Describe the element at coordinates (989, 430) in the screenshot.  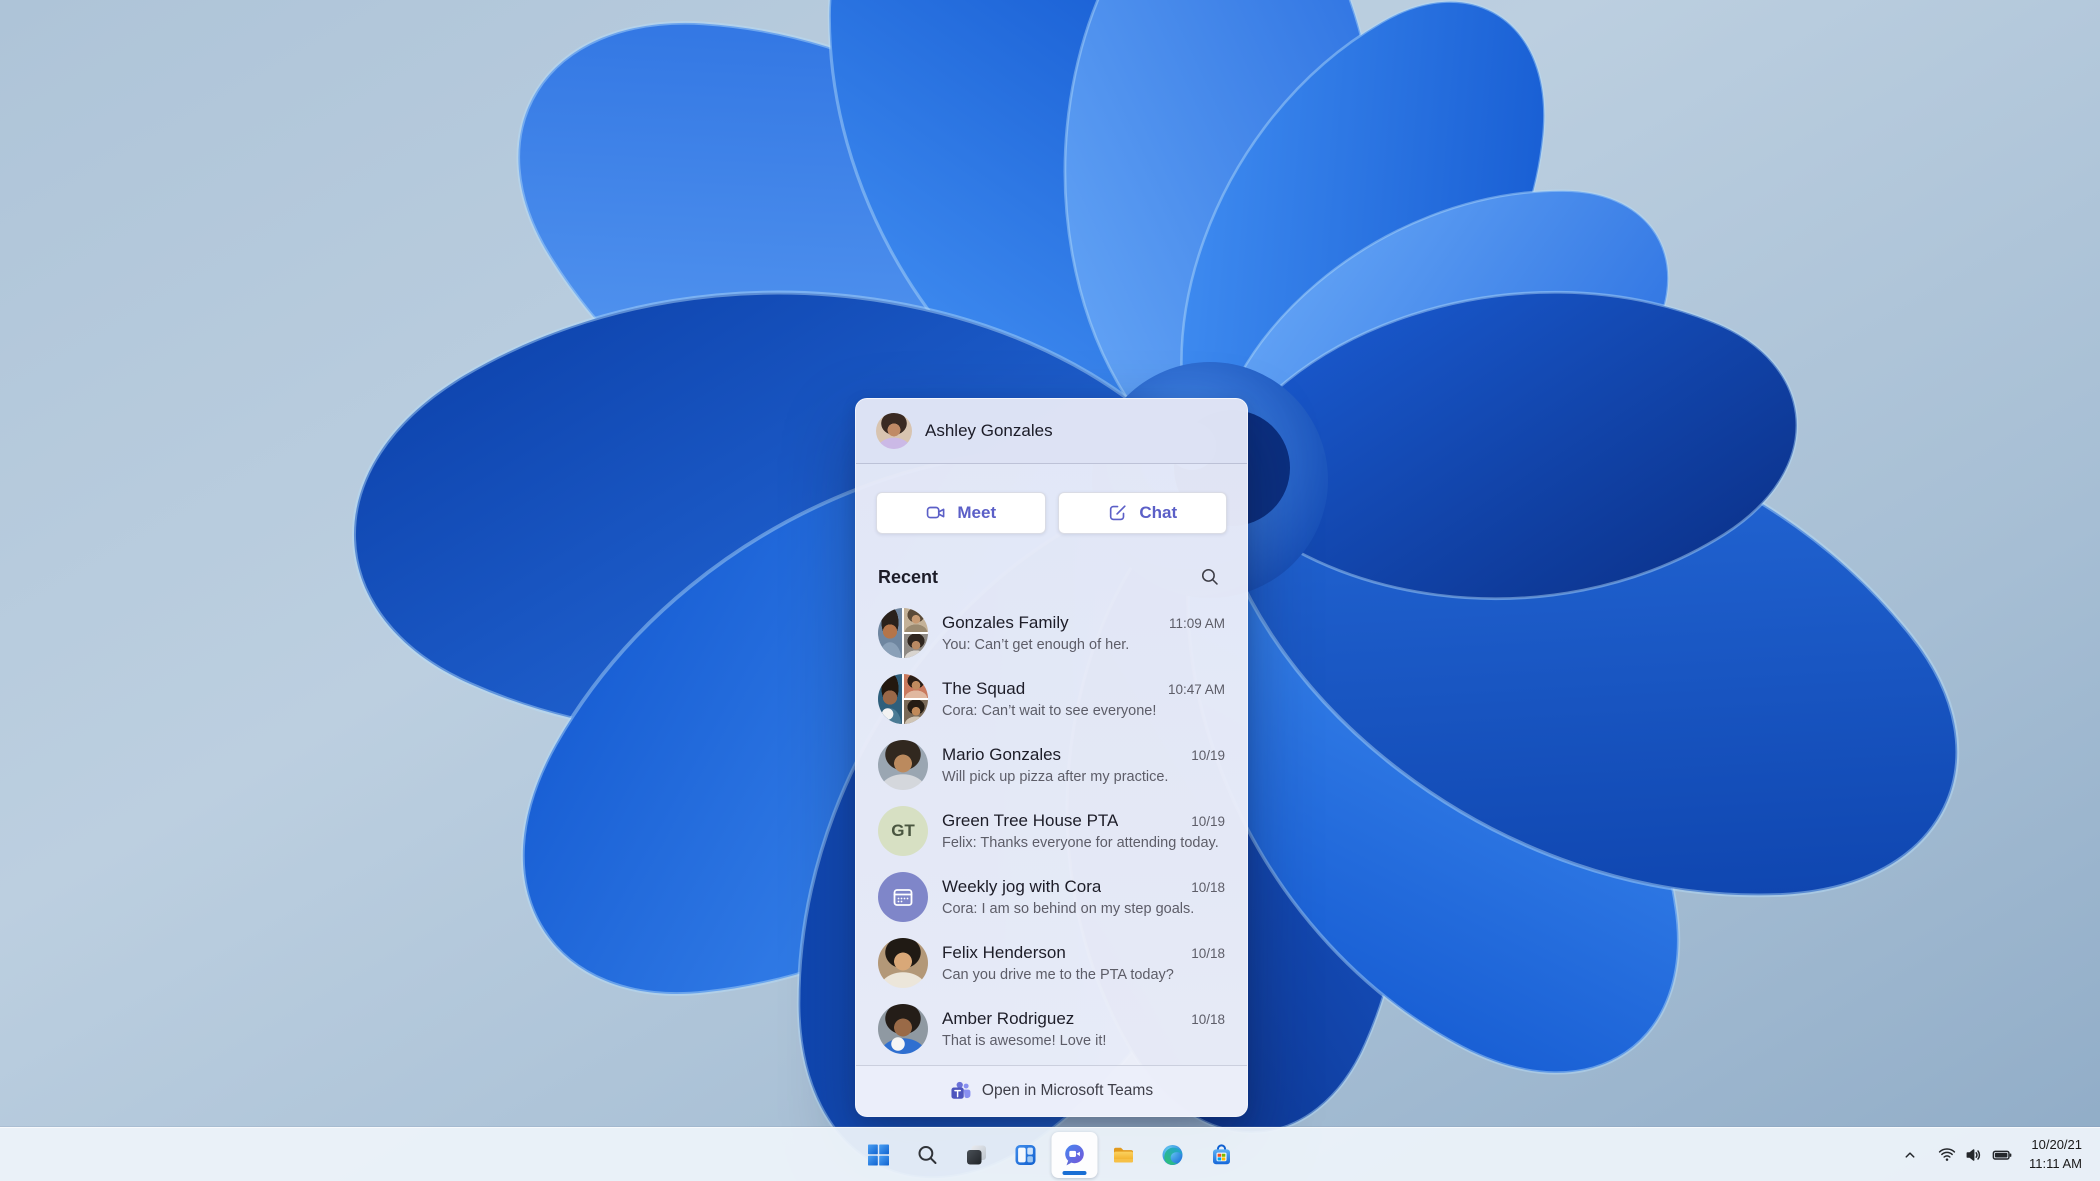
I see `user-name: Ashley Gonzales` at that location.